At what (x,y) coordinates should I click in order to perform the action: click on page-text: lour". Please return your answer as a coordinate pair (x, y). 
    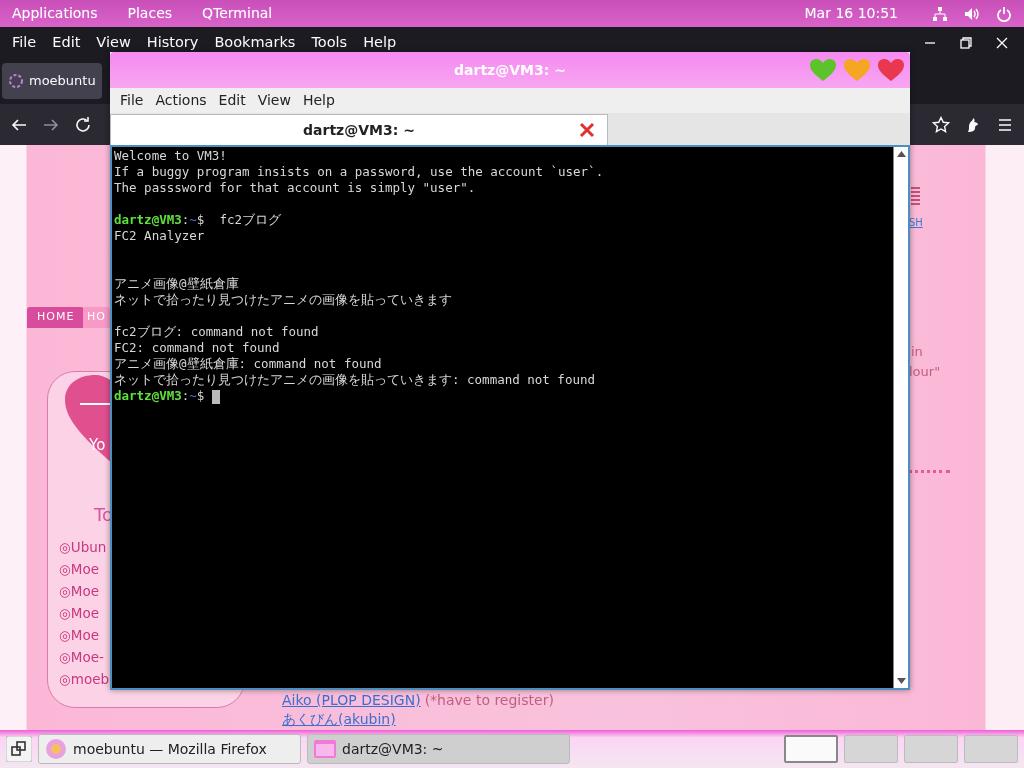
    Looking at the image, I should click on (925, 372).